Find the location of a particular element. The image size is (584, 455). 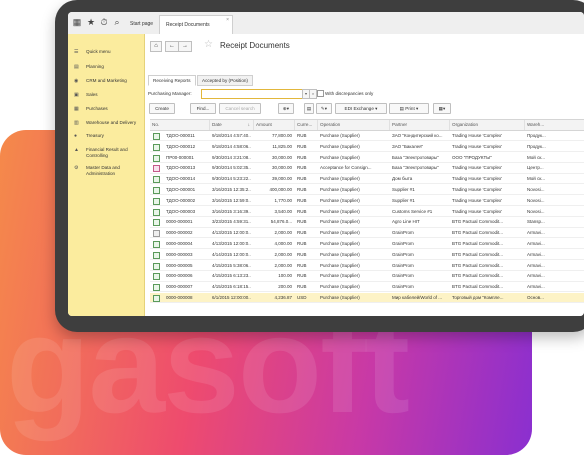

tab-accepted-by-position: Accepted by (Position) is located at coordinates (225, 80).